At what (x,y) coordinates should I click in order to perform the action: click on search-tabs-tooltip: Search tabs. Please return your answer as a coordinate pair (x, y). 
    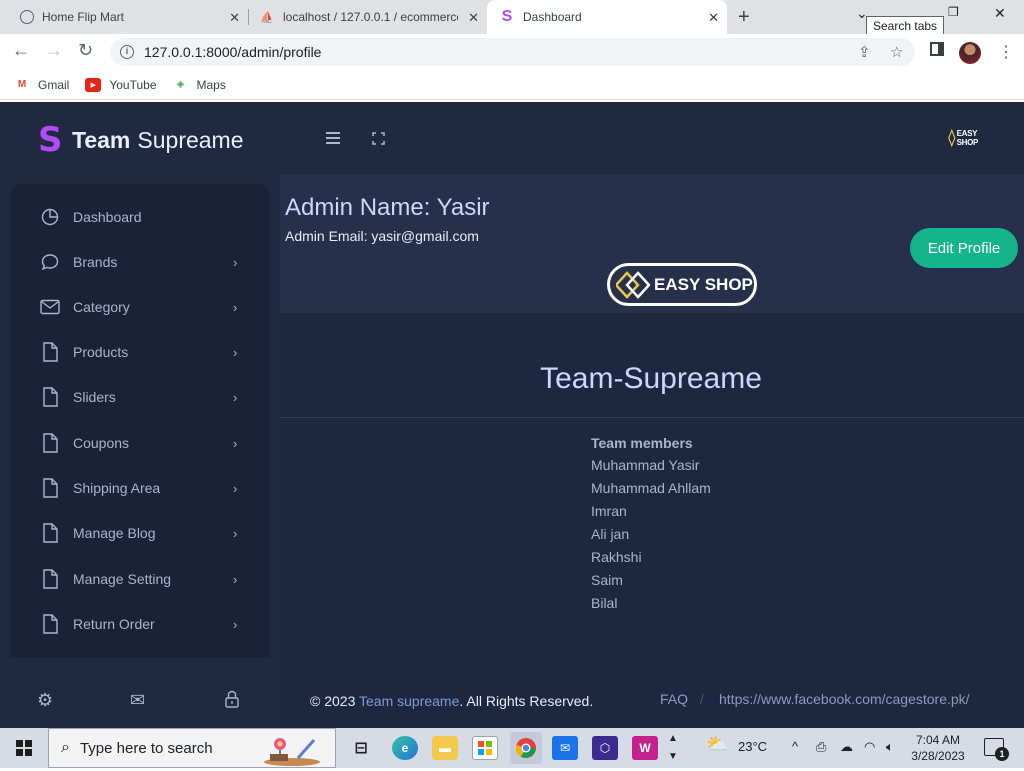
    Looking at the image, I should click on (905, 26).